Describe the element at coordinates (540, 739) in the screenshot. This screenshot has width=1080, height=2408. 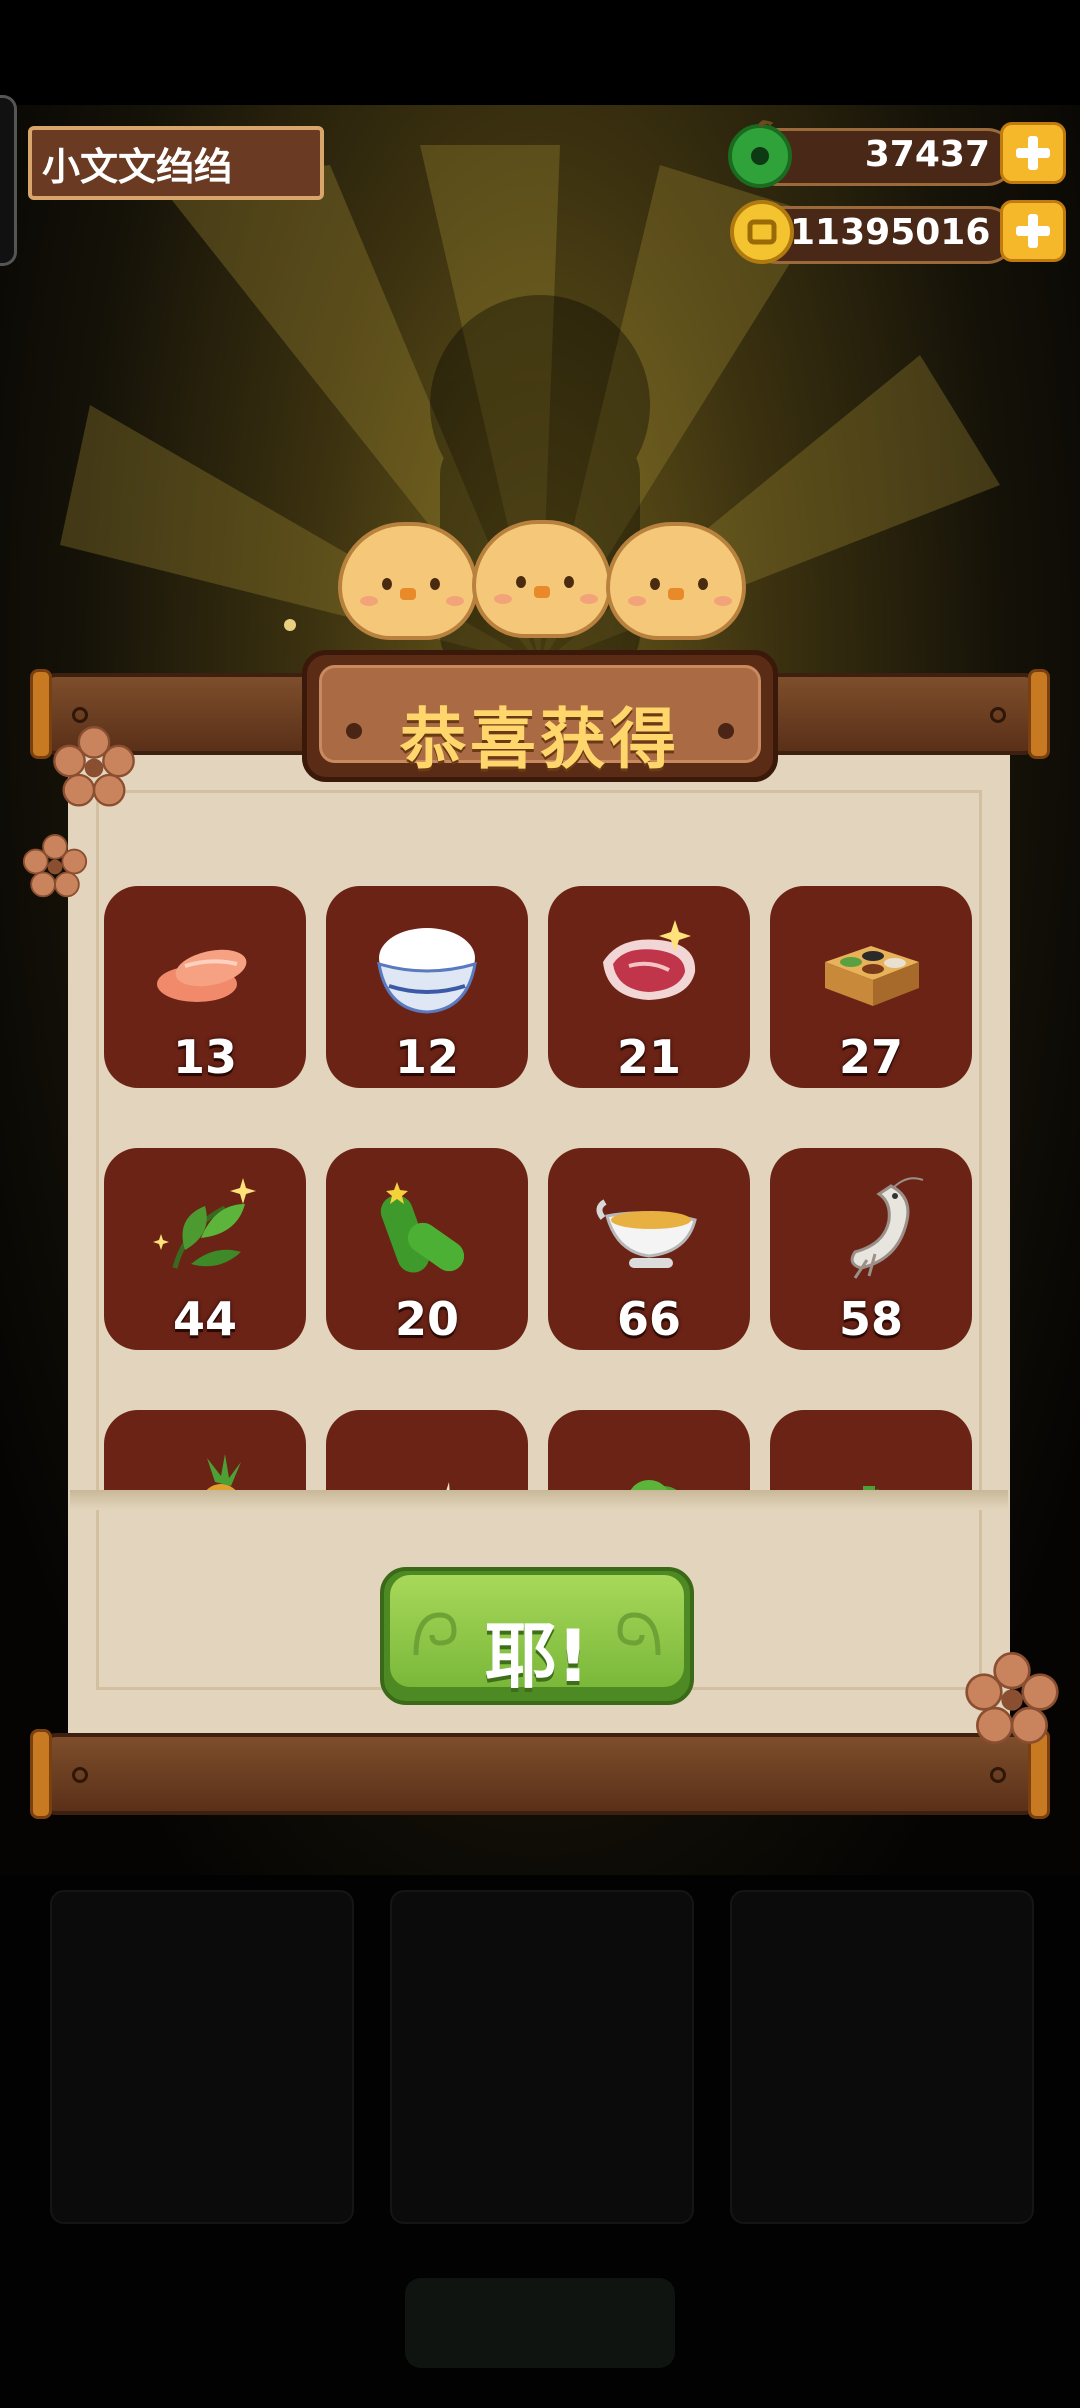
I see `reward-title: 恭喜获得` at that location.